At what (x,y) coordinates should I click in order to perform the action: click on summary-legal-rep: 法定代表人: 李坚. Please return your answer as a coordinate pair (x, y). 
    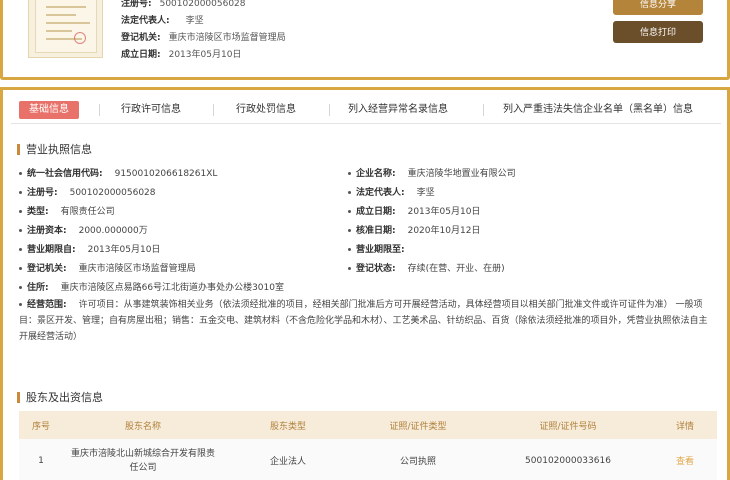
    Looking at the image, I should click on (162, 21).